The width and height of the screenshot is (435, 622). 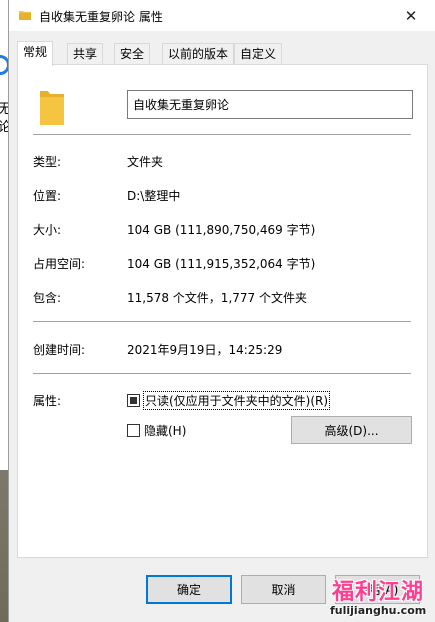 I want to click on created-label: 创建时间:, so click(x=59, y=350).